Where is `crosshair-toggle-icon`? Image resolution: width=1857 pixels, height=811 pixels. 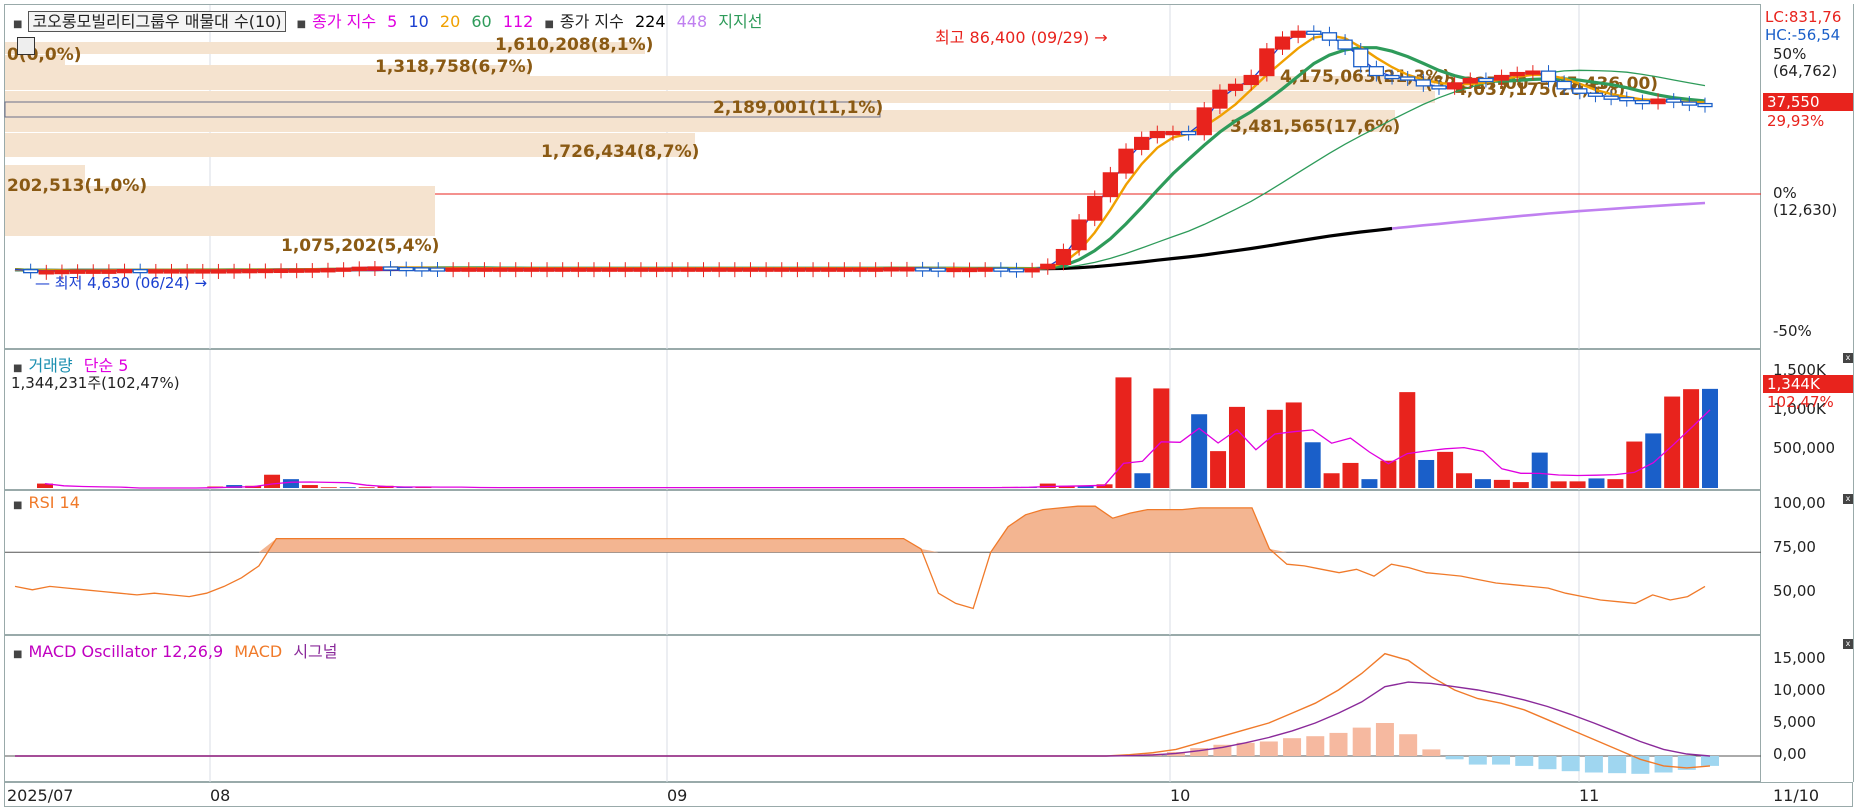 crosshair-toggle-icon is located at coordinates (26, 46).